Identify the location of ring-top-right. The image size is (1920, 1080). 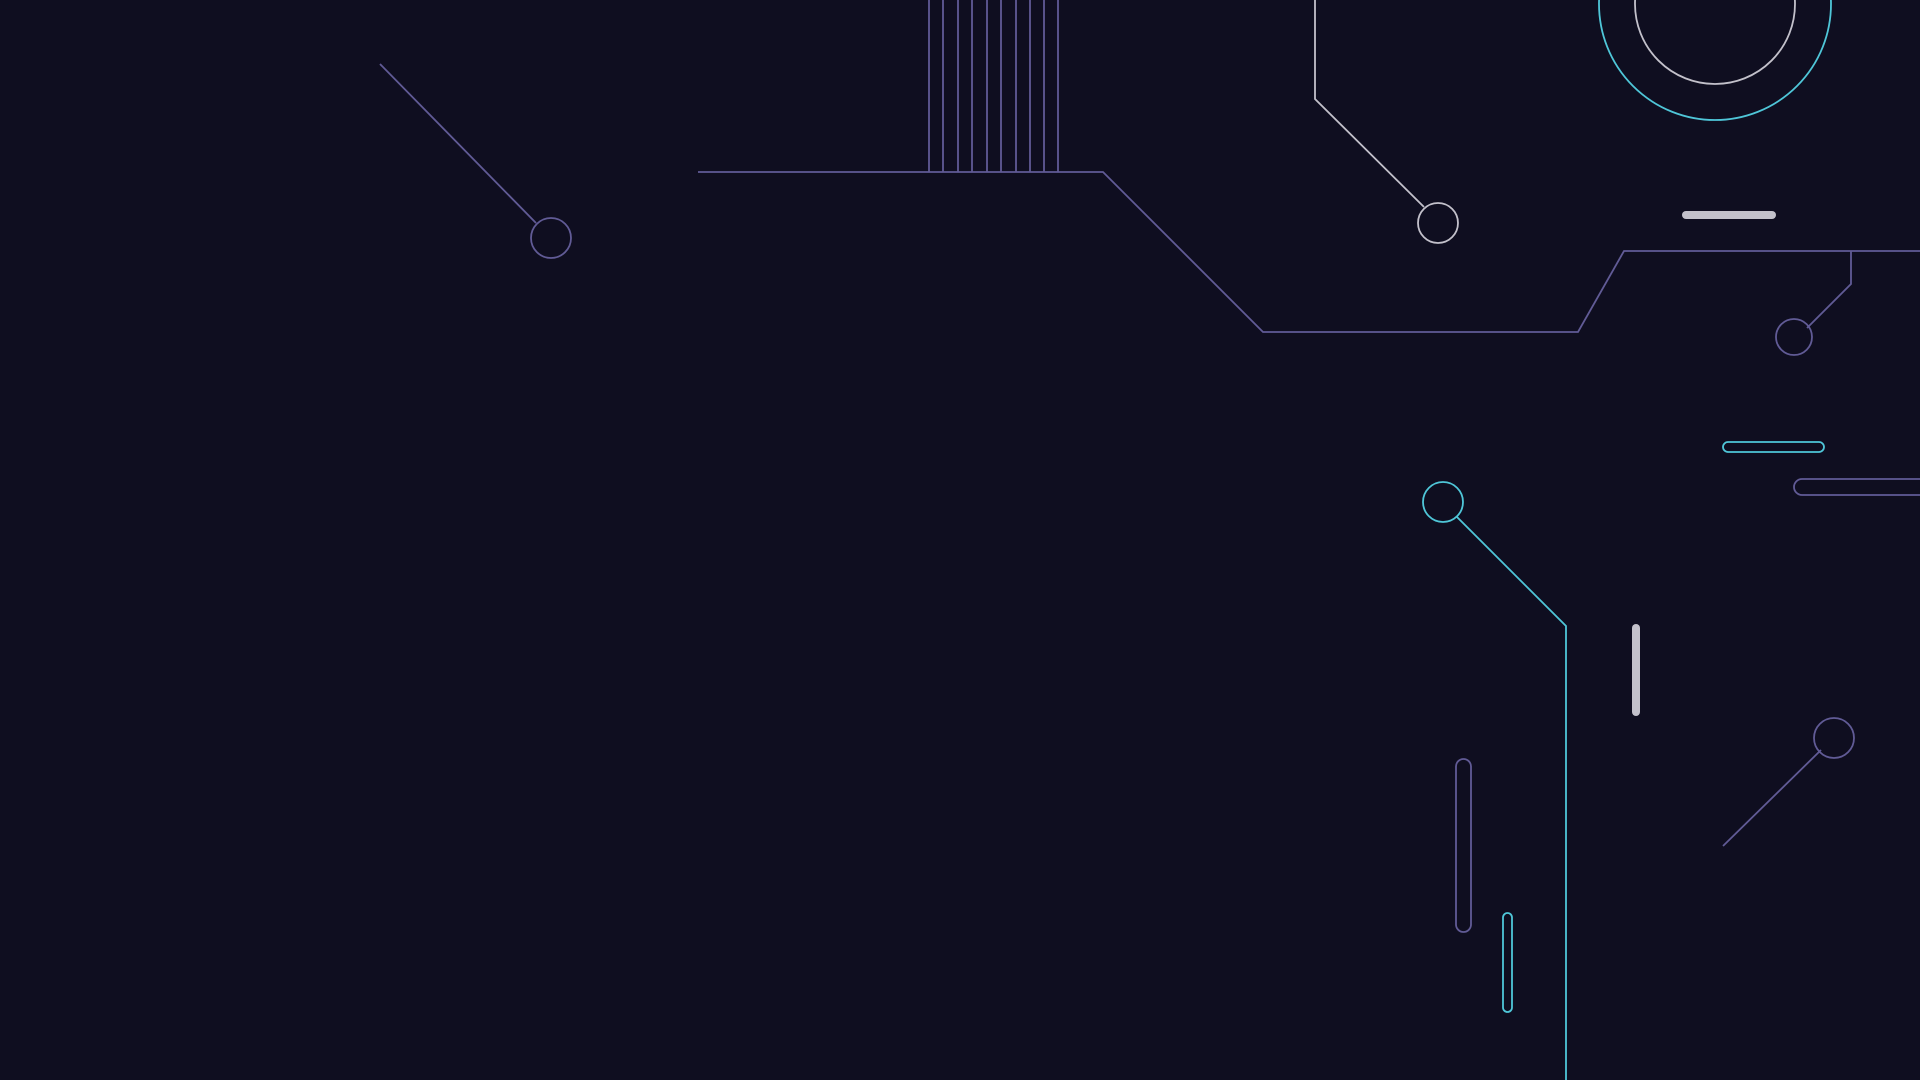
(1715, 60).